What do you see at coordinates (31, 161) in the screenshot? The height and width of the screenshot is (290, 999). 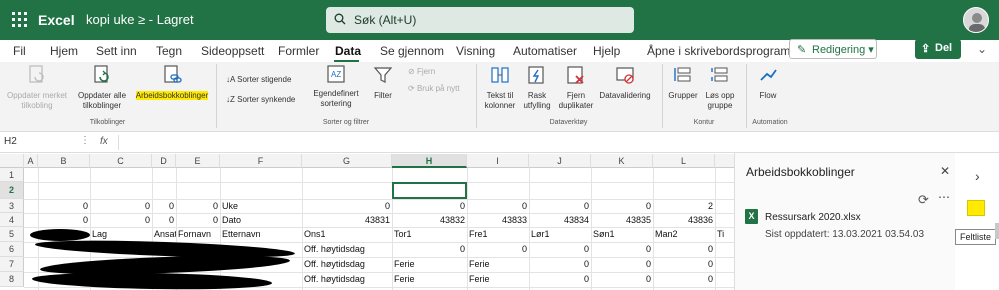 I see `column-header: A` at bounding box center [31, 161].